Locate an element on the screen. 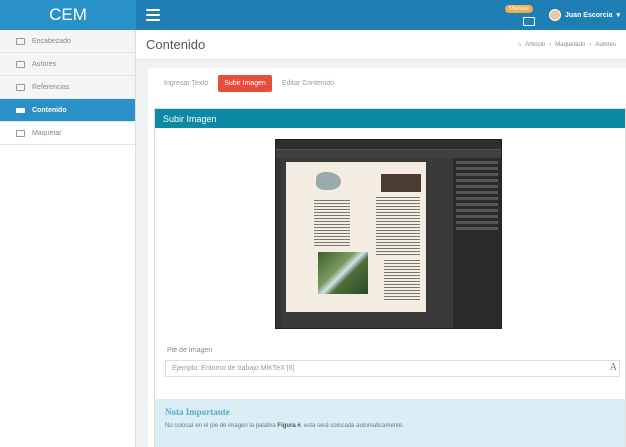 The image size is (626, 447). book-icon is located at coordinates (529, 21).